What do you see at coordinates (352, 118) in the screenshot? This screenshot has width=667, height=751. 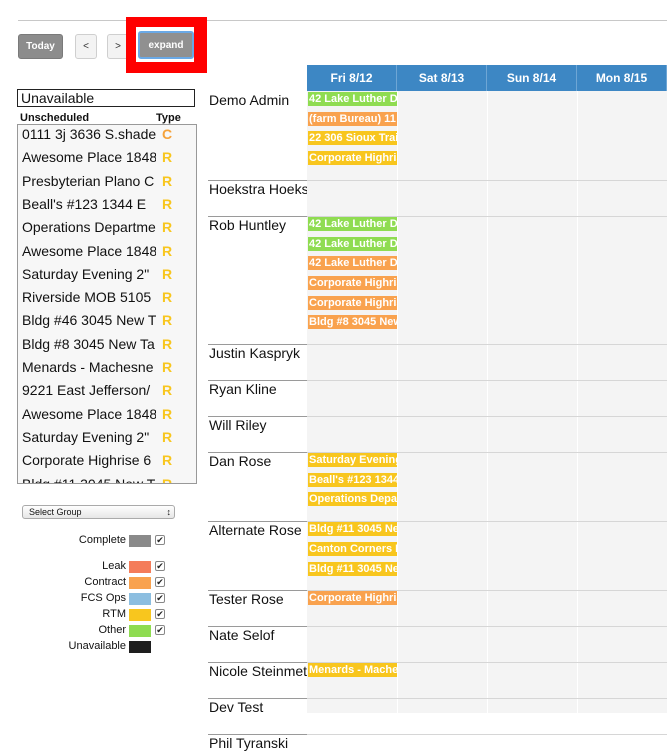 I see `calendar-event: (farm Bureau) 11` at bounding box center [352, 118].